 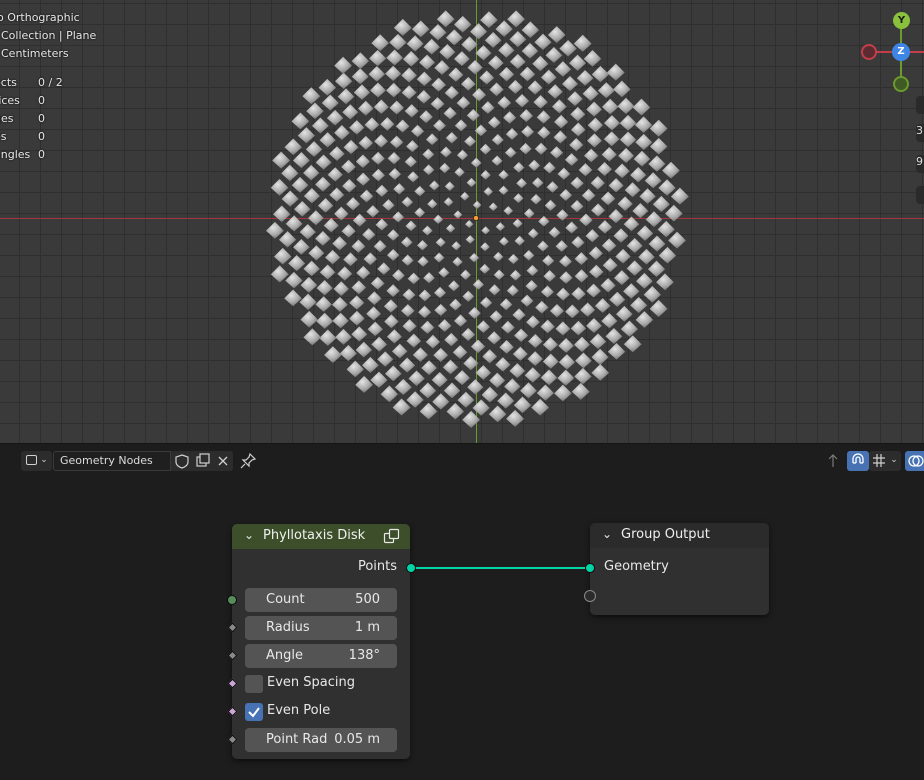 What do you see at coordinates (182, 461) in the screenshot?
I see `fake-user-button` at bounding box center [182, 461].